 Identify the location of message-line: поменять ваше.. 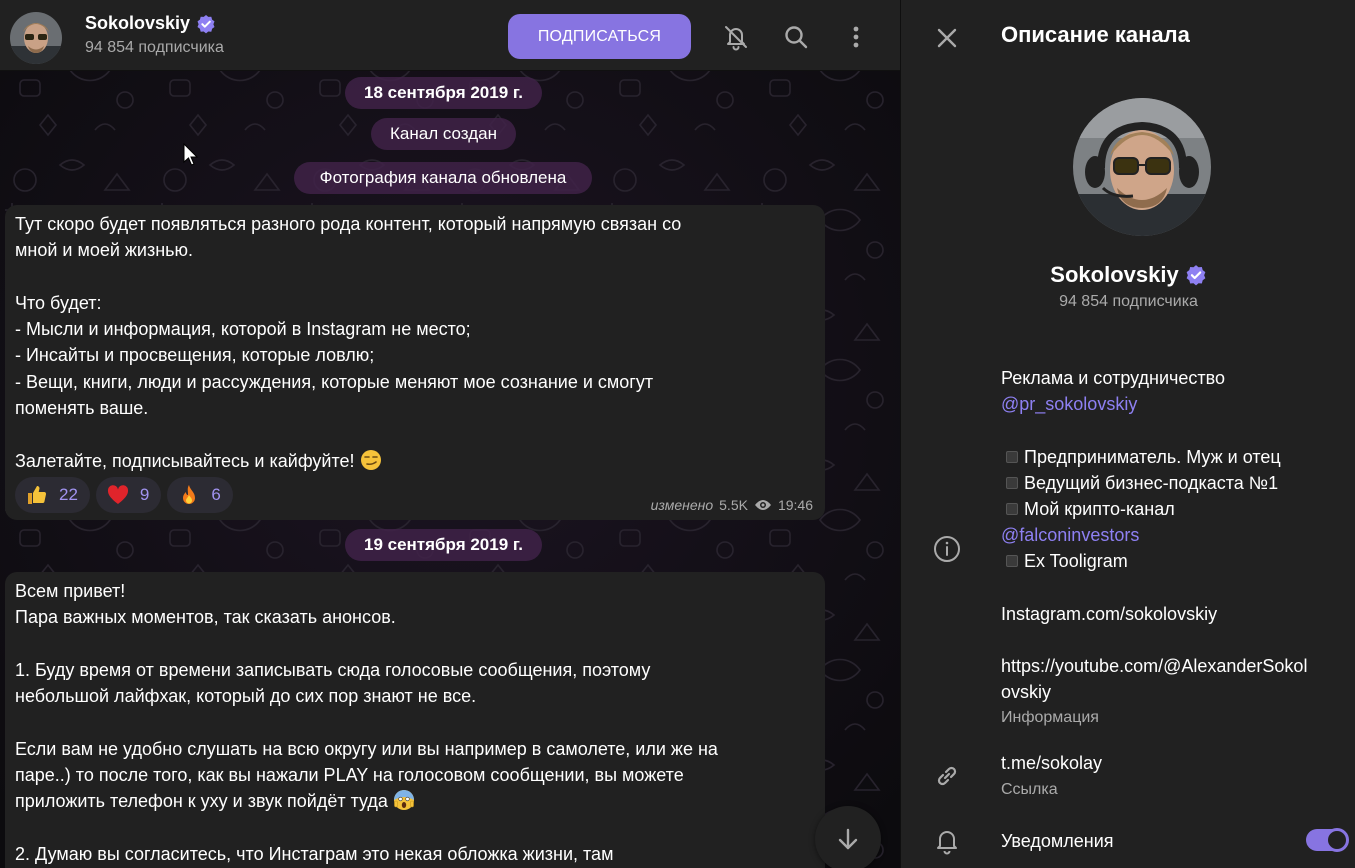
(82, 408).